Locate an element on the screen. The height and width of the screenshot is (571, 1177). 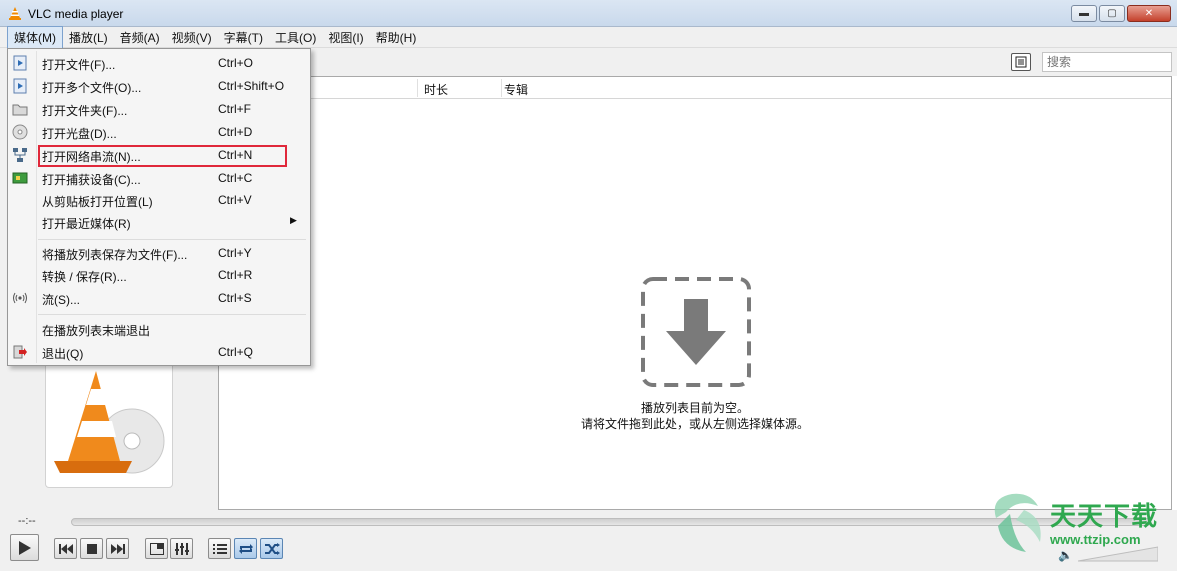
menu-open-file: 打开文件(F)... Ctrl+O is located at coordinates (159, 63).